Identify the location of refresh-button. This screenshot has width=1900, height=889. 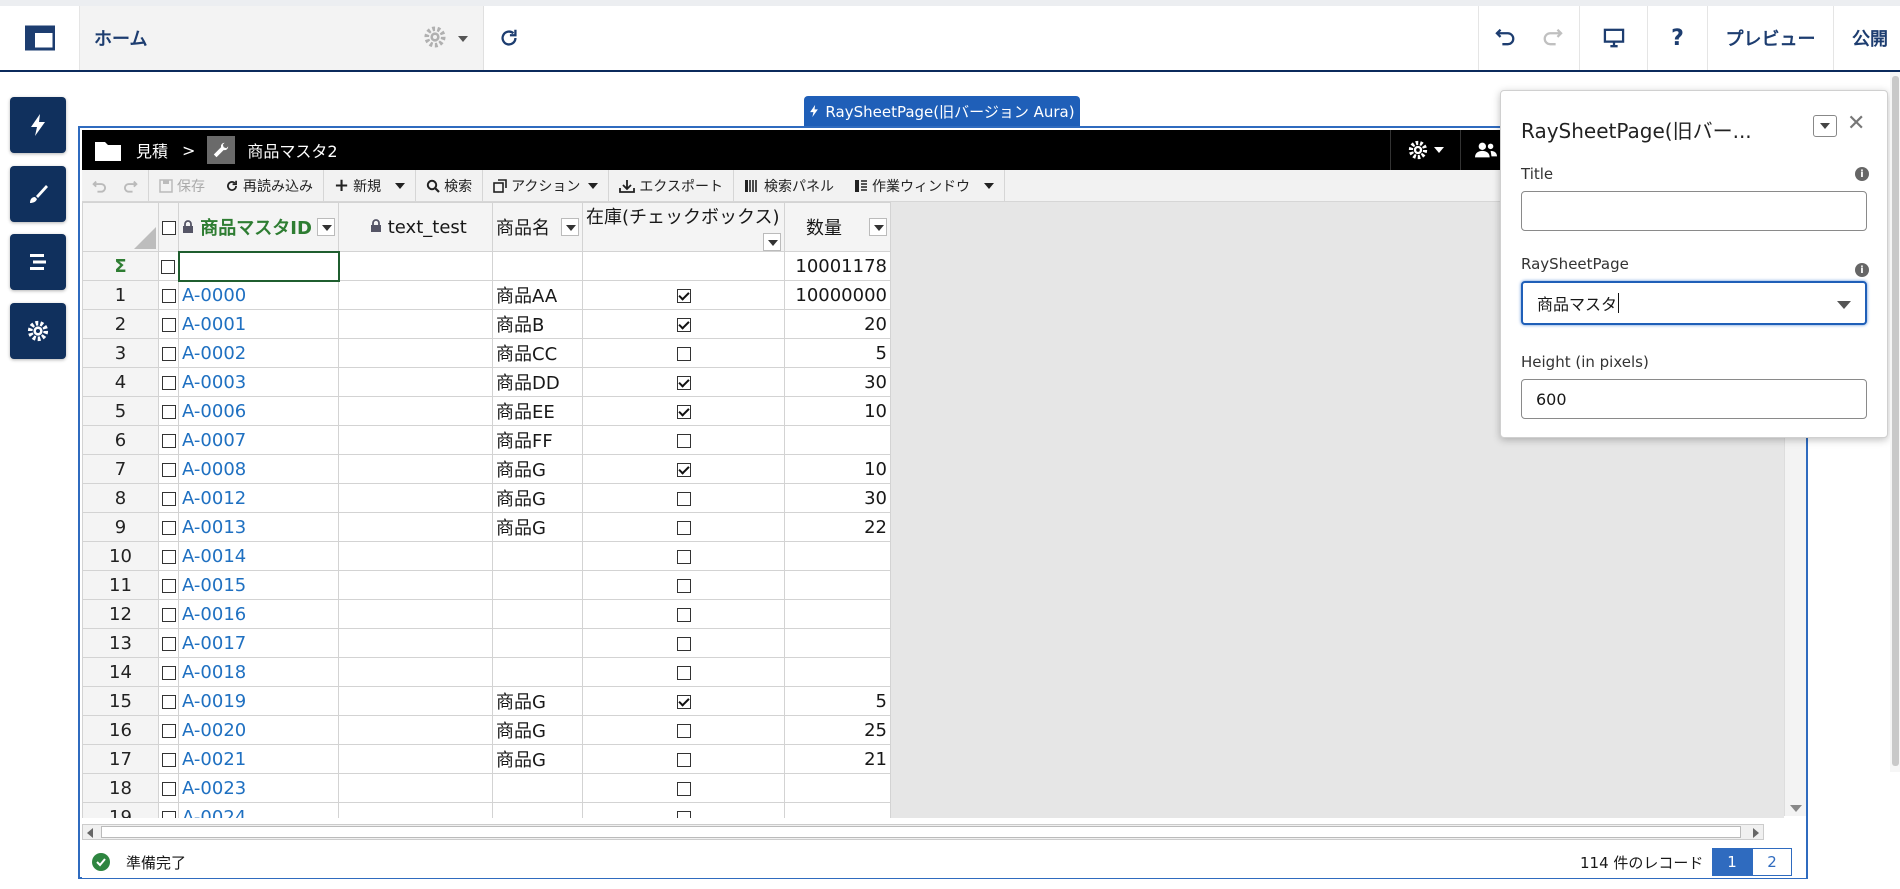
(509, 38).